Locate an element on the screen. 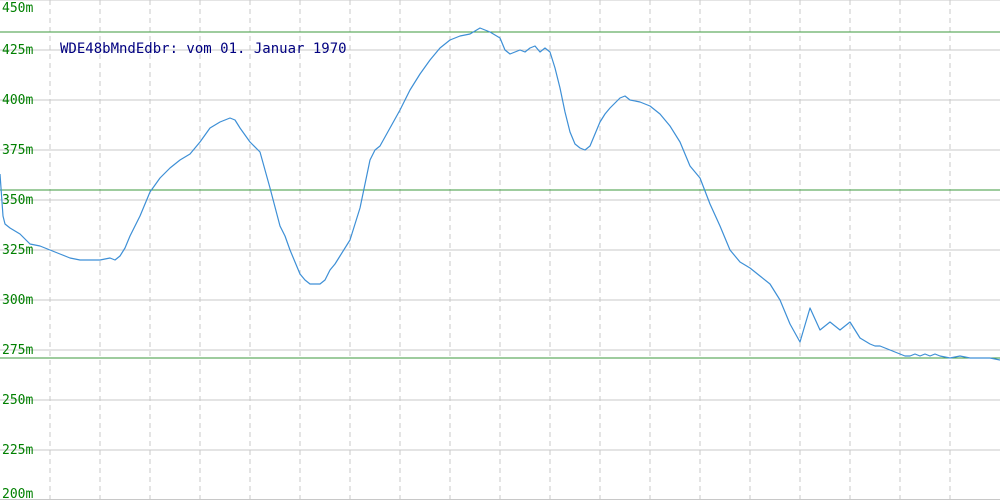 The image size is (1000, 500). y-tick-label: 350m is located at coordinates (17, 200).